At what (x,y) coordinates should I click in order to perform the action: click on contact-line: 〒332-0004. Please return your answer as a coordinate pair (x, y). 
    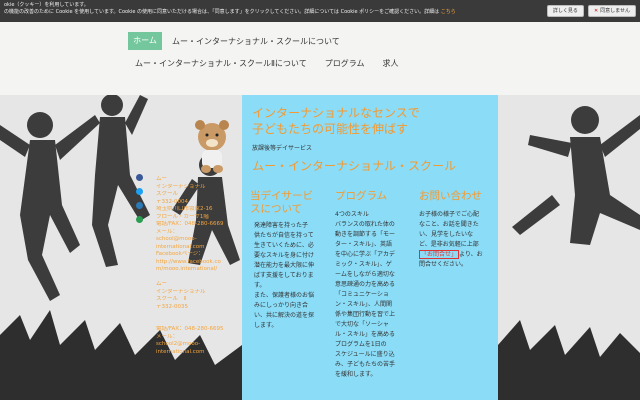
    Looking at the image, I should click on (172, 201).